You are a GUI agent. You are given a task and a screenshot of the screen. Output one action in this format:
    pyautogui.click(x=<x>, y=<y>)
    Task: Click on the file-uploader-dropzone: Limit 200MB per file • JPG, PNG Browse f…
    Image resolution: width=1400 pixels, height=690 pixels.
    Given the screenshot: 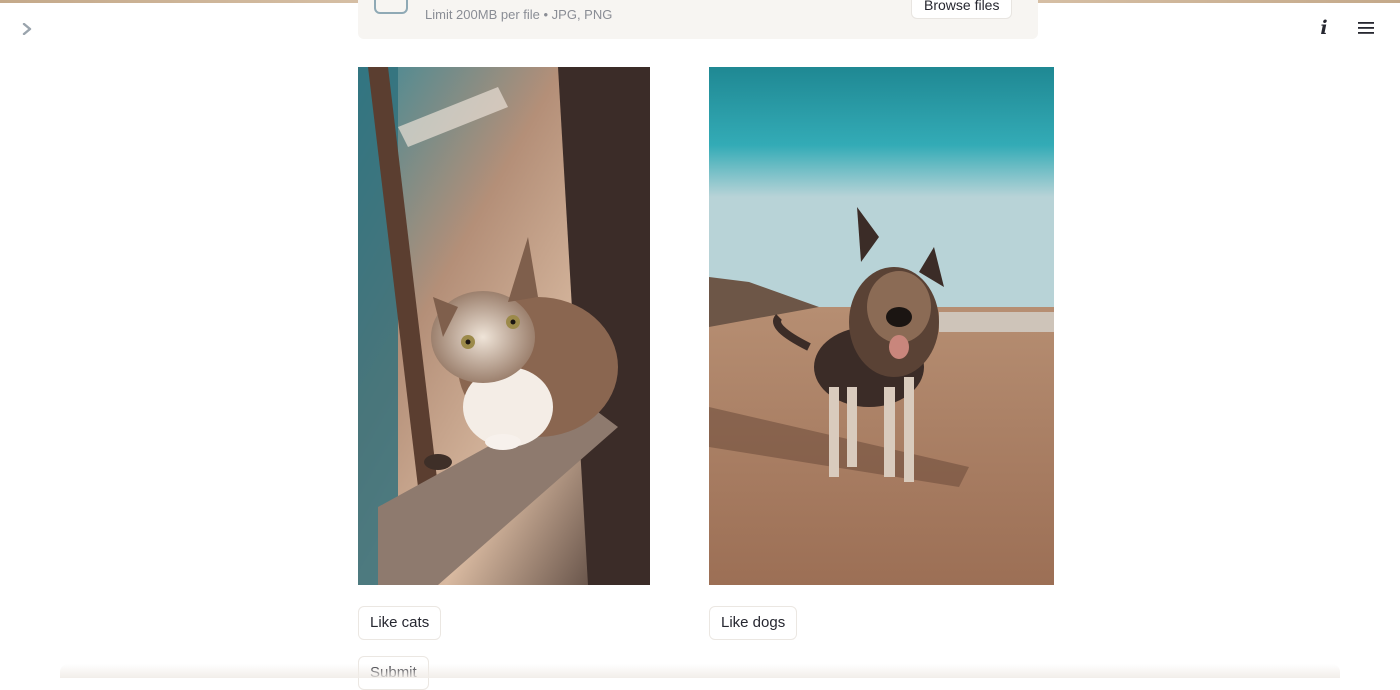 What is the action you would take?
    pyautogui.click(x=698, y=19)
    